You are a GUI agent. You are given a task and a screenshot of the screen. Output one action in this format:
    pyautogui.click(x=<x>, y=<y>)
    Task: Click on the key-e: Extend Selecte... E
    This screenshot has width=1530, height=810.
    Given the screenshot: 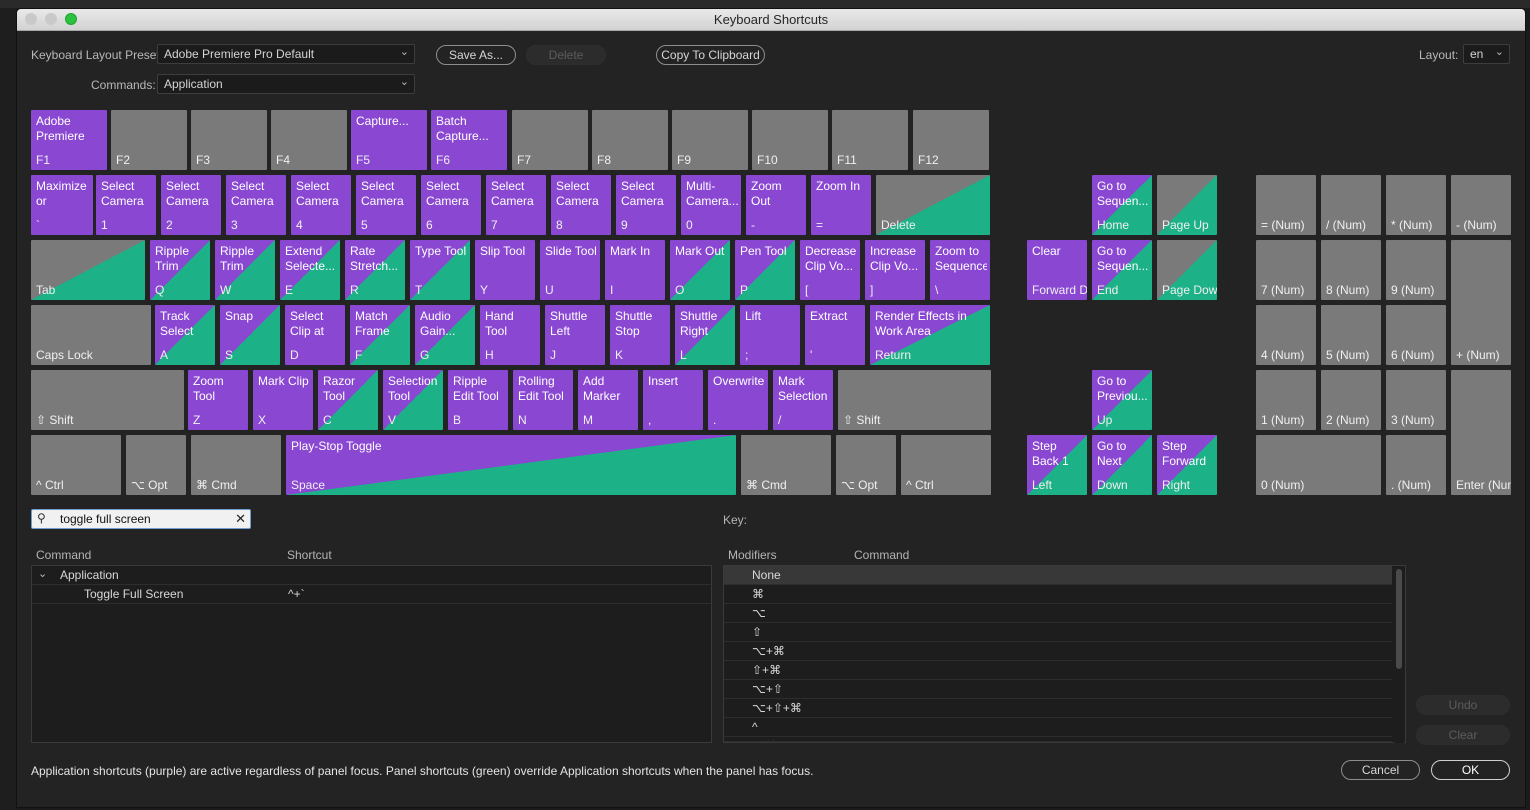 What is the action you would take?
    pyautogui.click(x=310, y=270)
    